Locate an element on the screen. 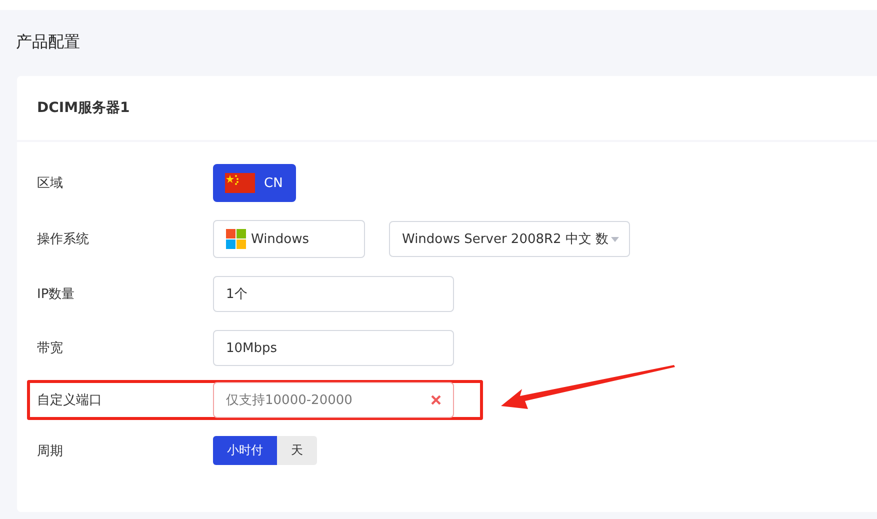 This screenshot has height=519, width=877. version-select: Windows Server 2008R2 中文 数 is located at coordinates (509, 239).